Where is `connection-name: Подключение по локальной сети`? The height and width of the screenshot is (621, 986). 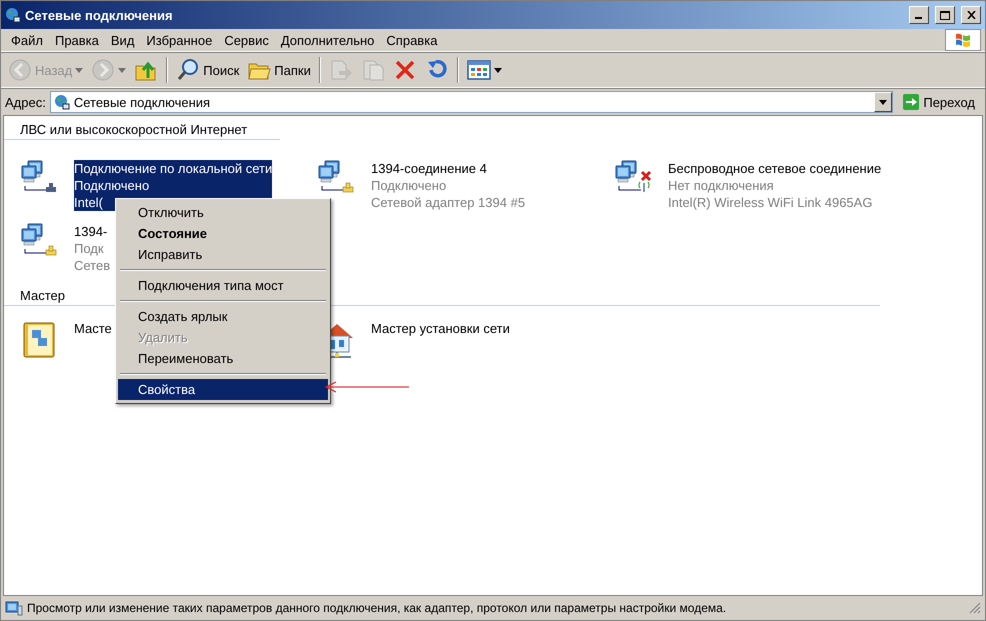 connection-name: Подключение по локальной сети is located at coordinates (173, 168).